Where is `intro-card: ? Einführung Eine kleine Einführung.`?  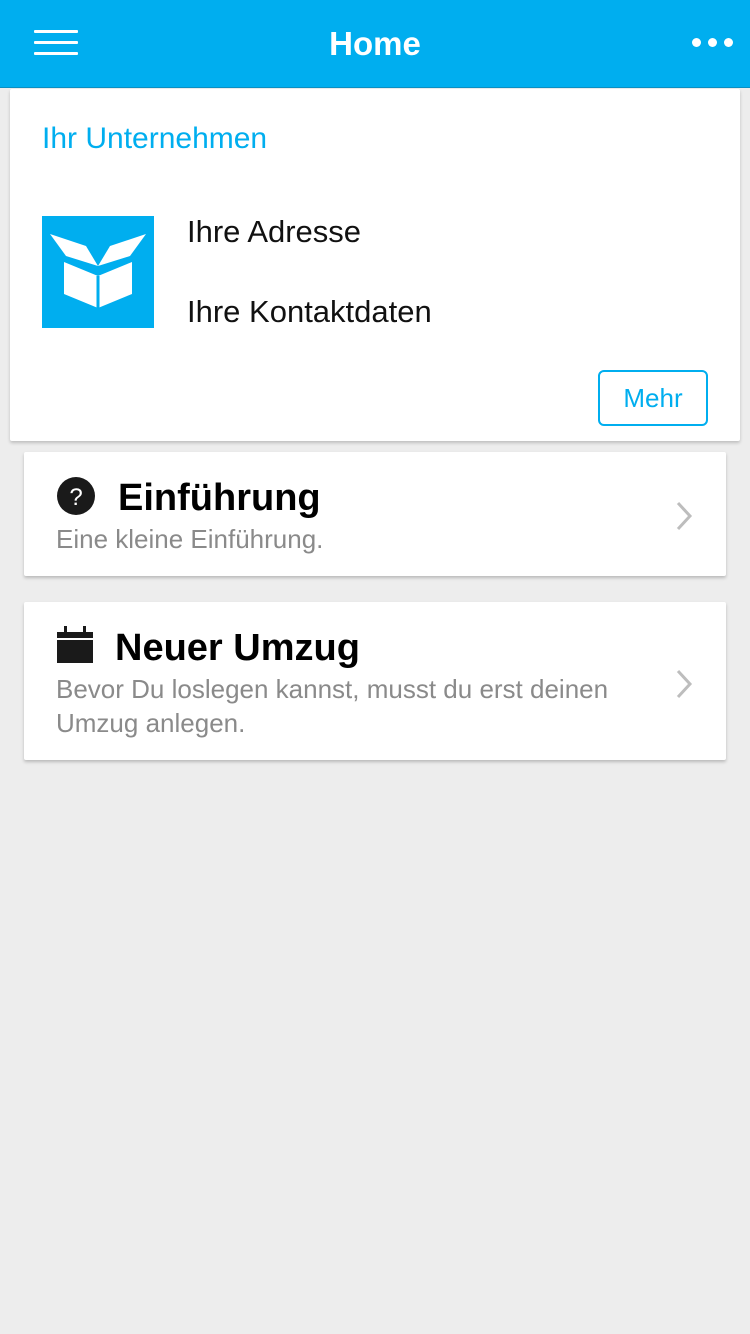 intro-card: ? Einführung Eine kleine Einführung. is located at coordinates (375, 514).